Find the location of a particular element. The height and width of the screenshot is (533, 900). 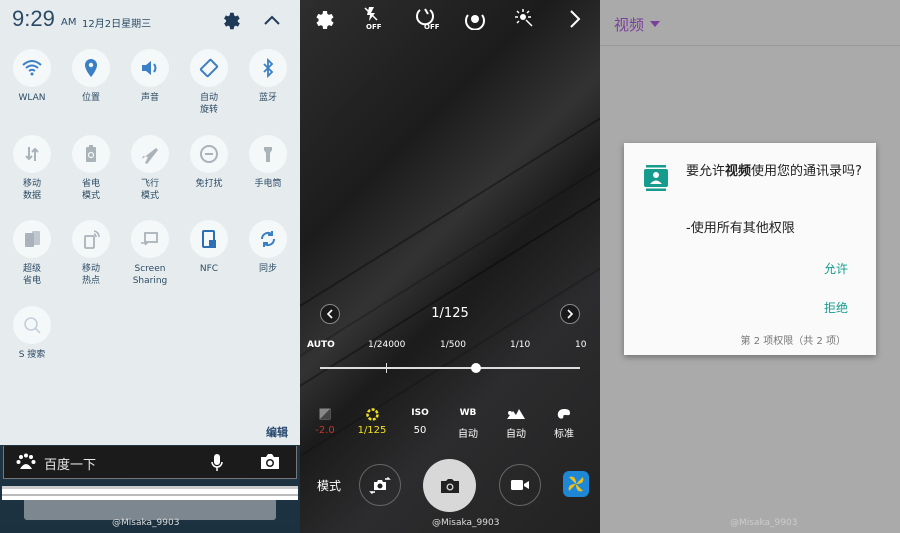

wb-value: 自动 is located at coordinates (468, 434).